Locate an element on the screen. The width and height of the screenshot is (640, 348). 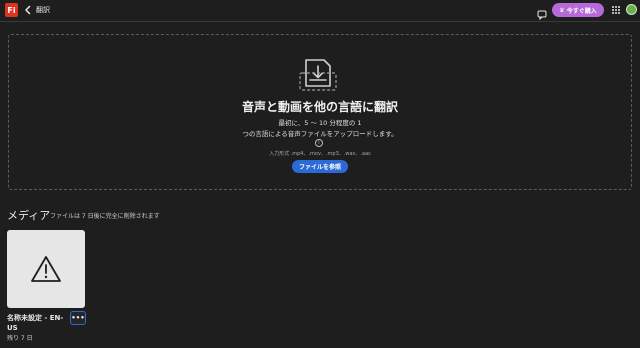
header-divider is located at coordinates (320, 21).